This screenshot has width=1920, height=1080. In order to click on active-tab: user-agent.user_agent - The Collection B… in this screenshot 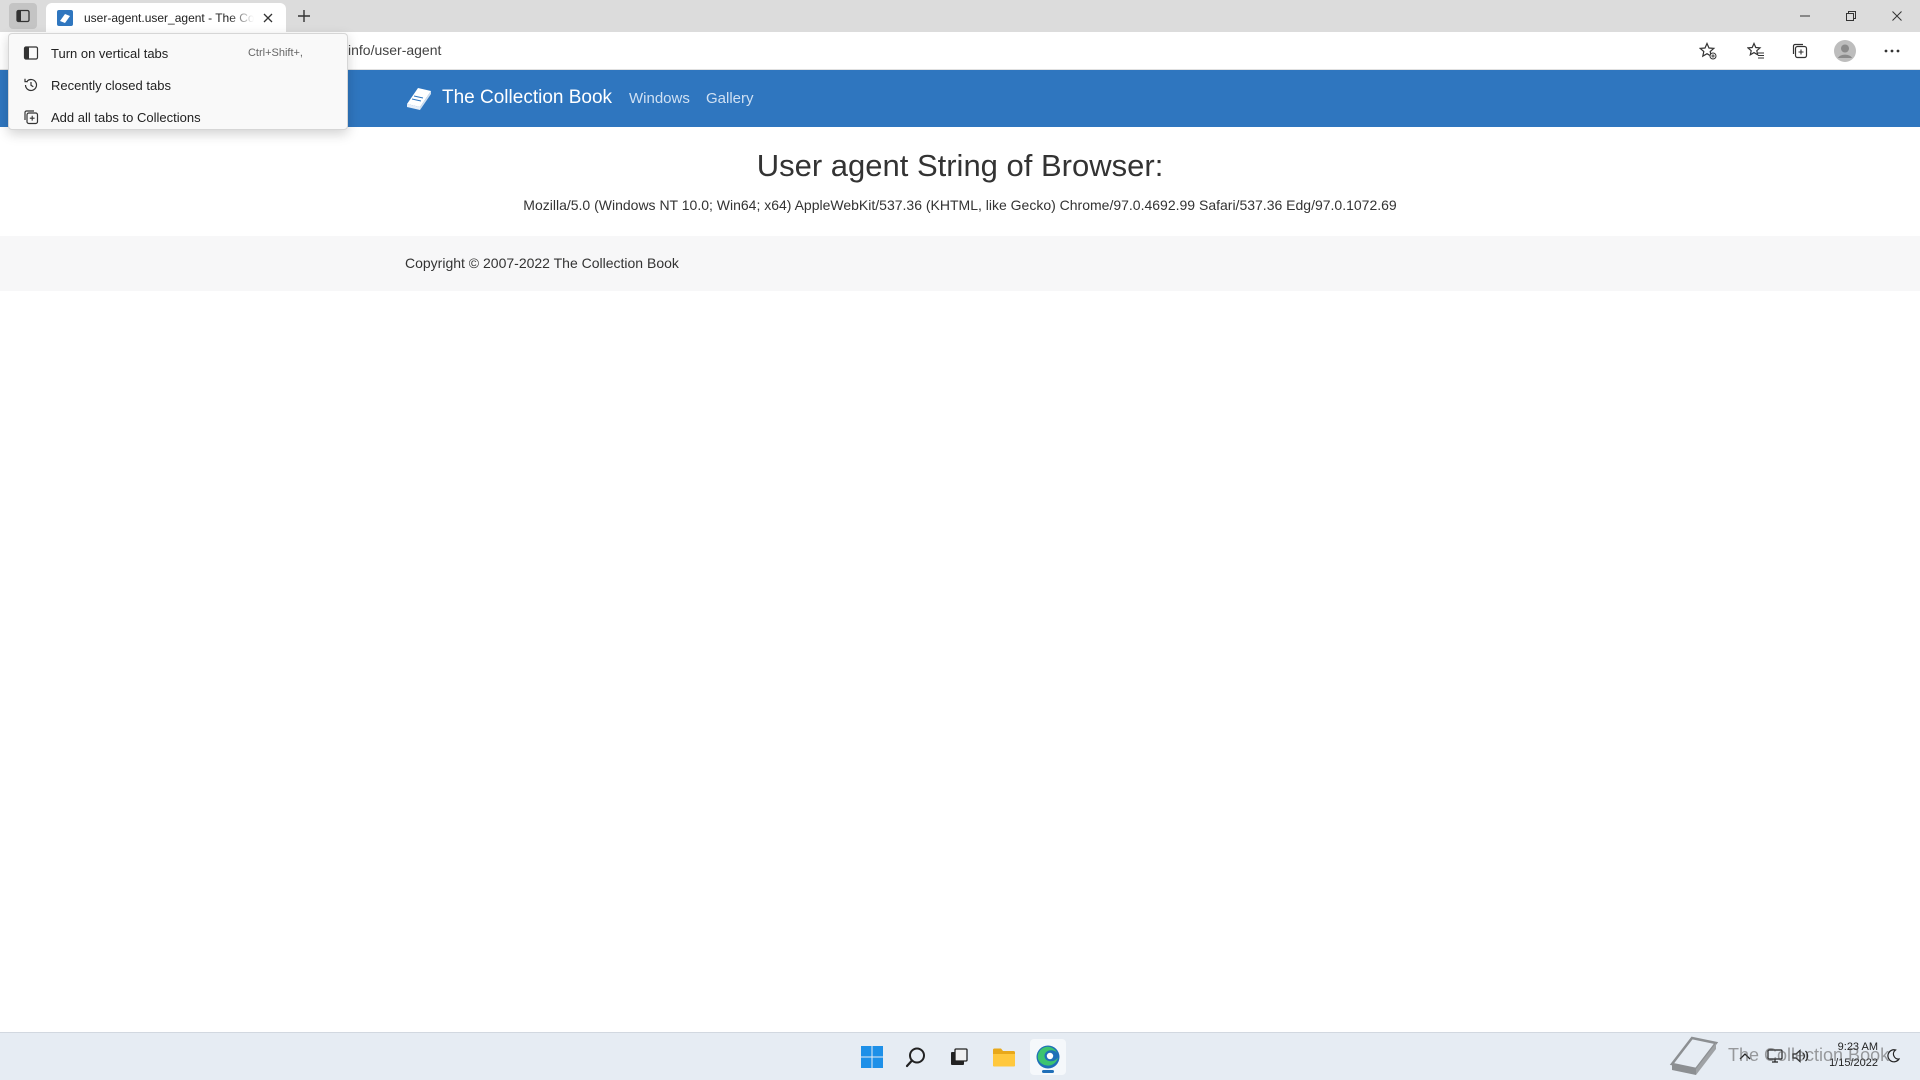, I will do `click(166, 17)`.